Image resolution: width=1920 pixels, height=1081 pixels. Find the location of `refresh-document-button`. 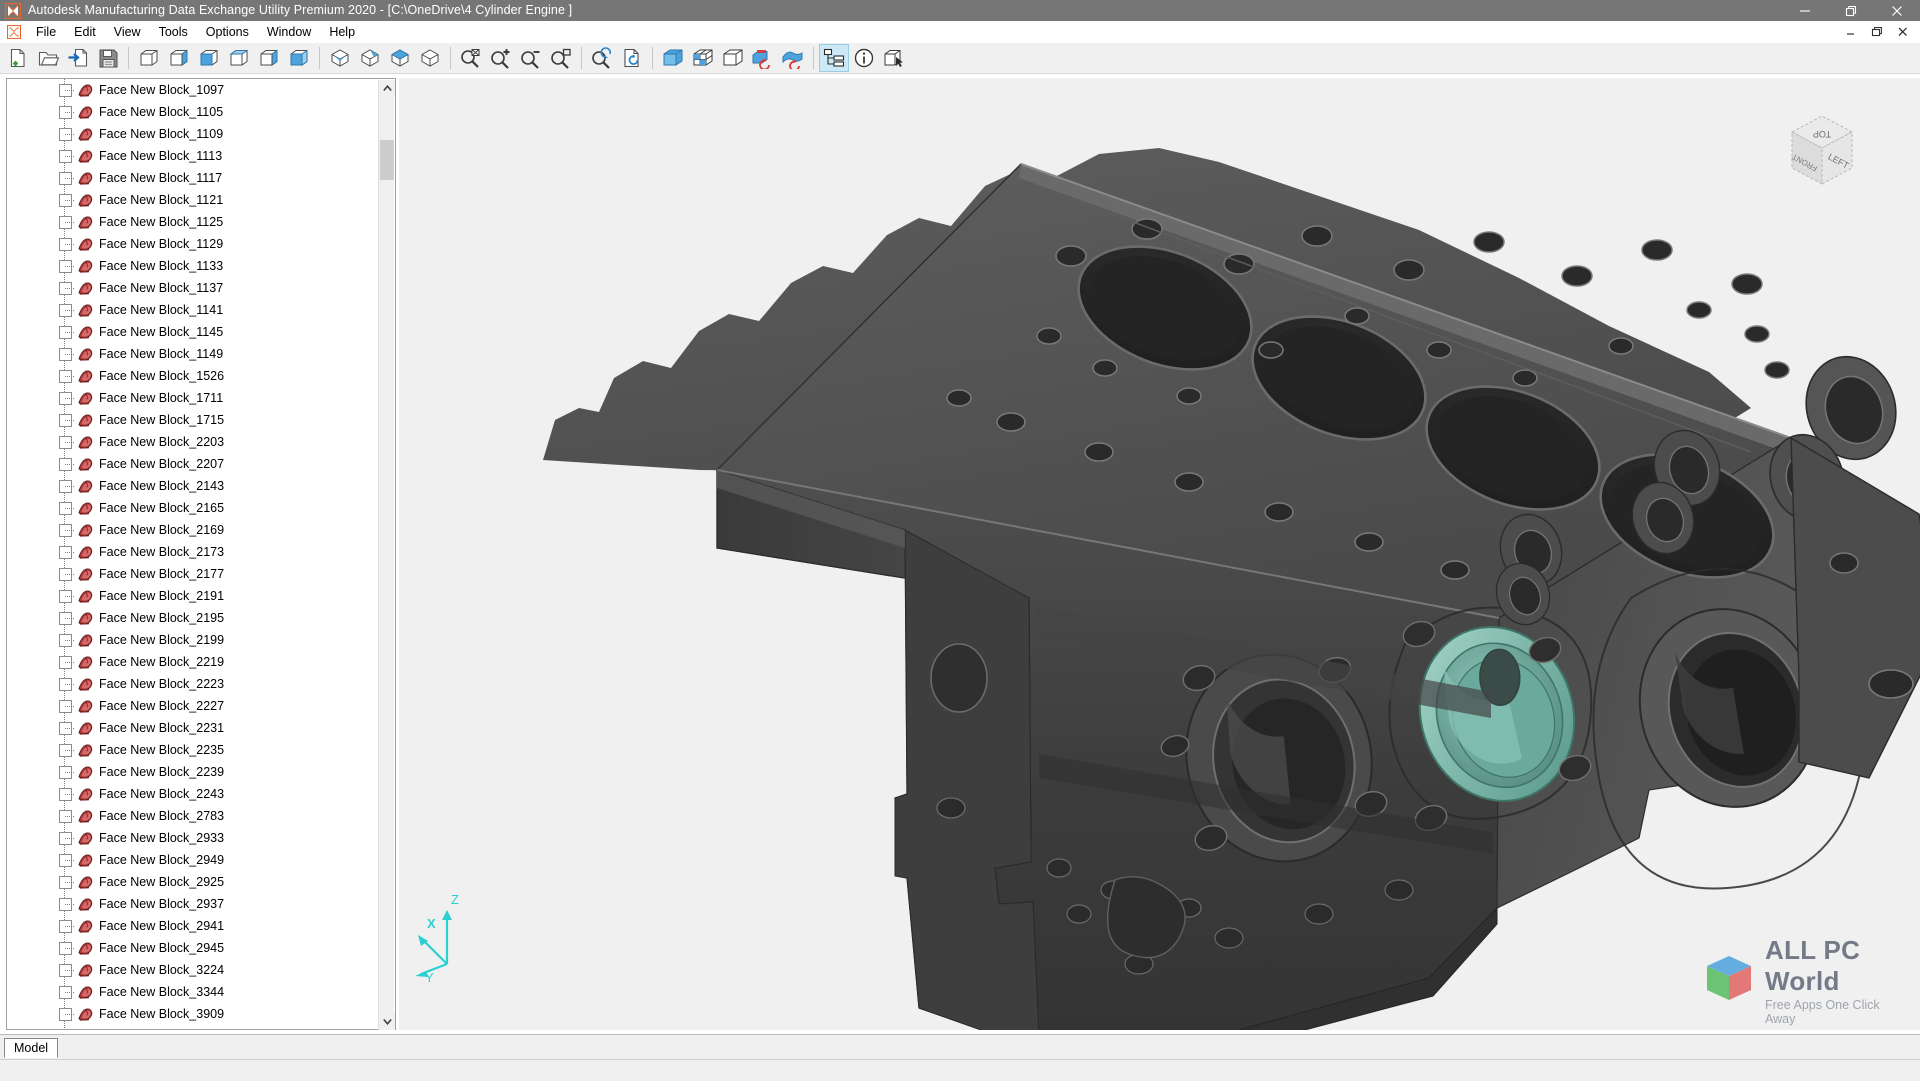

refresh-document-button is located at coordinates (632, 58).